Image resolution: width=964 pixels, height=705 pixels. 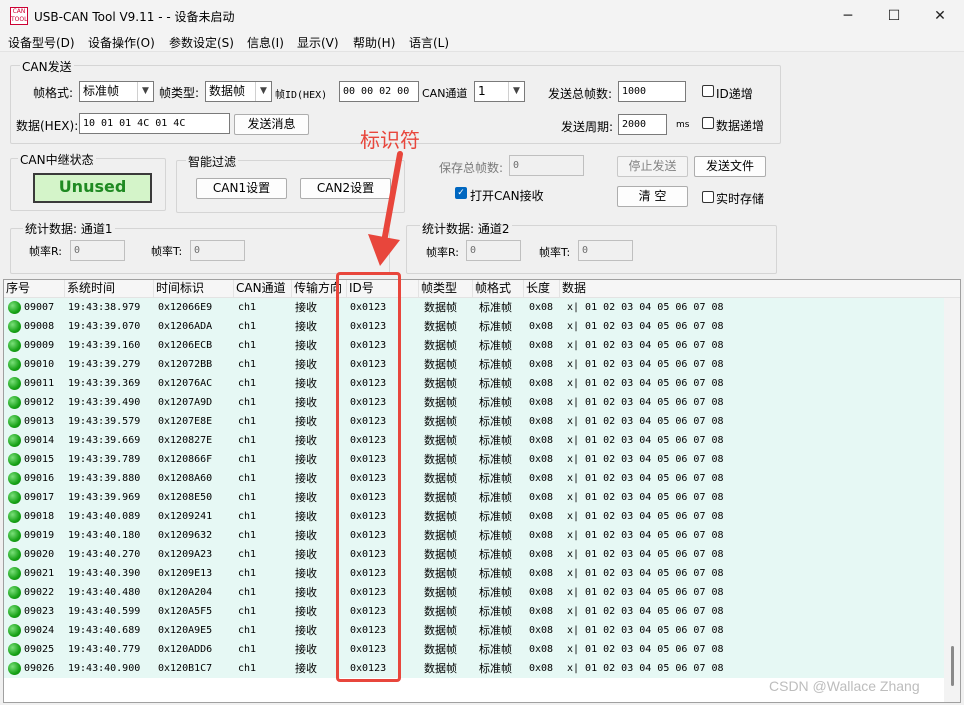 What do you see at coordinates (185, 630) in the screenshot?
I see `cell-timestamp: 0x120A9E5` at bounding box center [185, 630].